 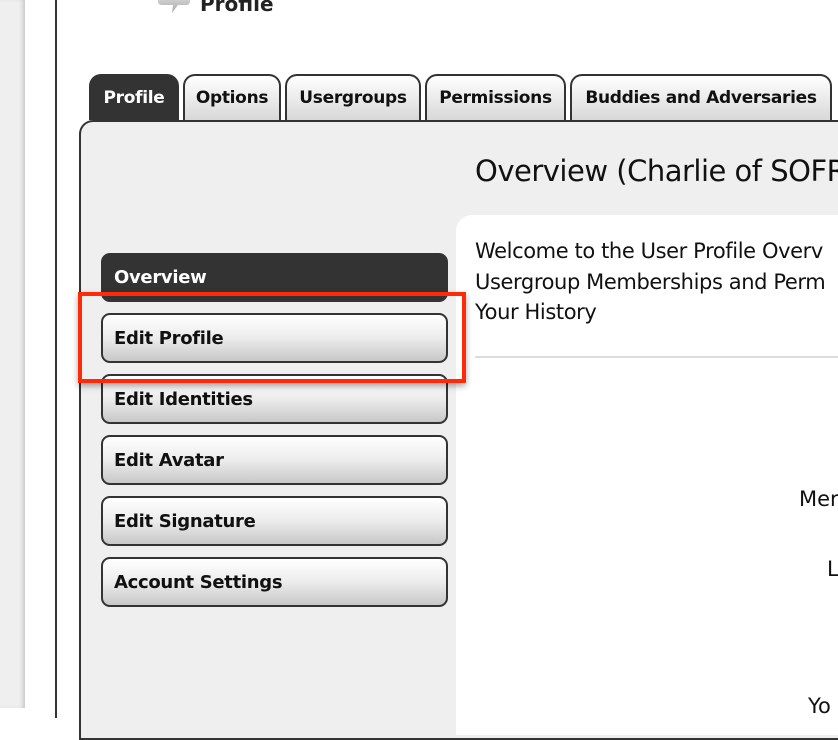 I want to click on page-title: Profile, so click(x=237, y=8).